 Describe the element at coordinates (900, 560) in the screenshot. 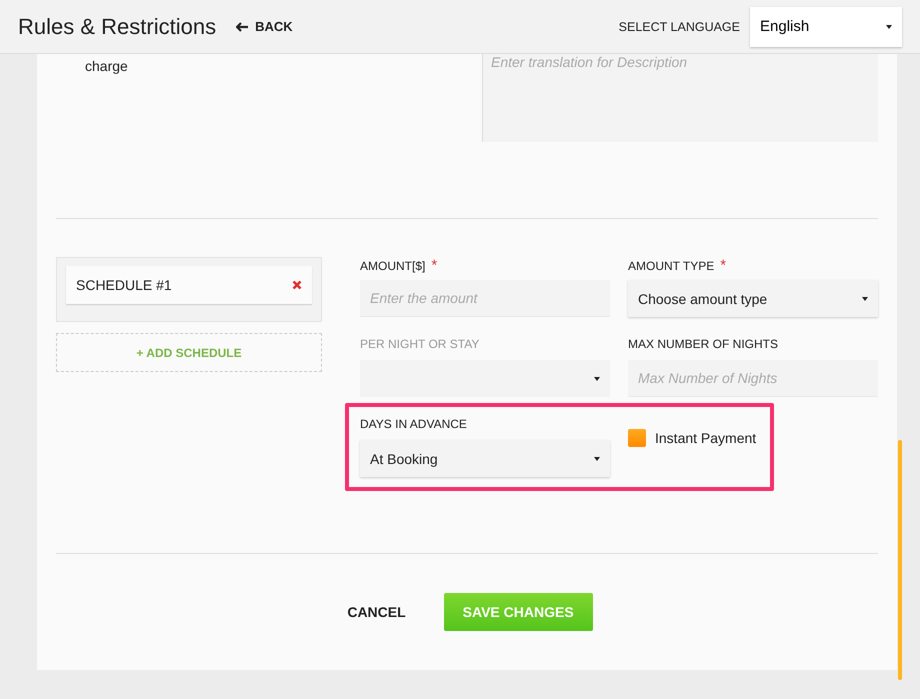

I see `scrollbar-thumb` at that location.